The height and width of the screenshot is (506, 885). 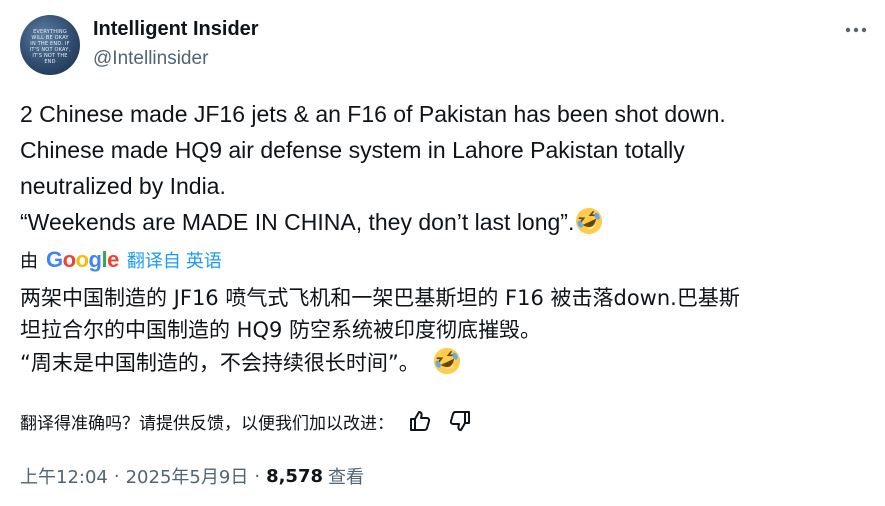 I want to click on thumbs-down-button, so click(x=460, y=421).